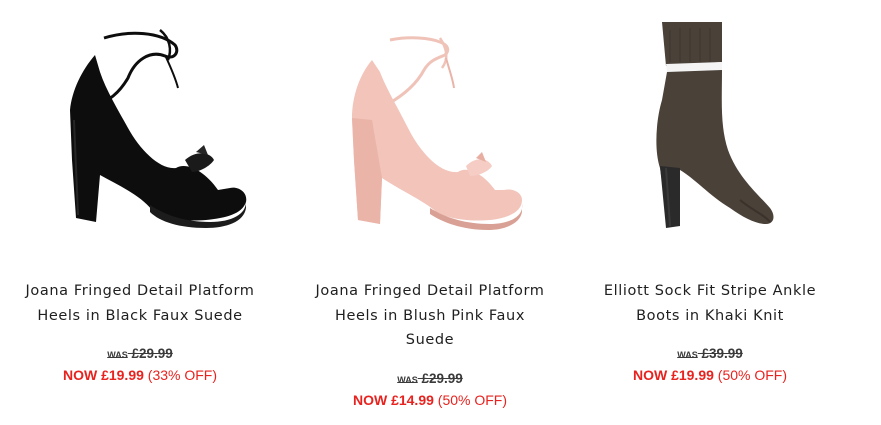 This screenshot has width=881, height=425. I want to click on product-title-line: Heels in Blush Pink Faux, so click(430, 315).